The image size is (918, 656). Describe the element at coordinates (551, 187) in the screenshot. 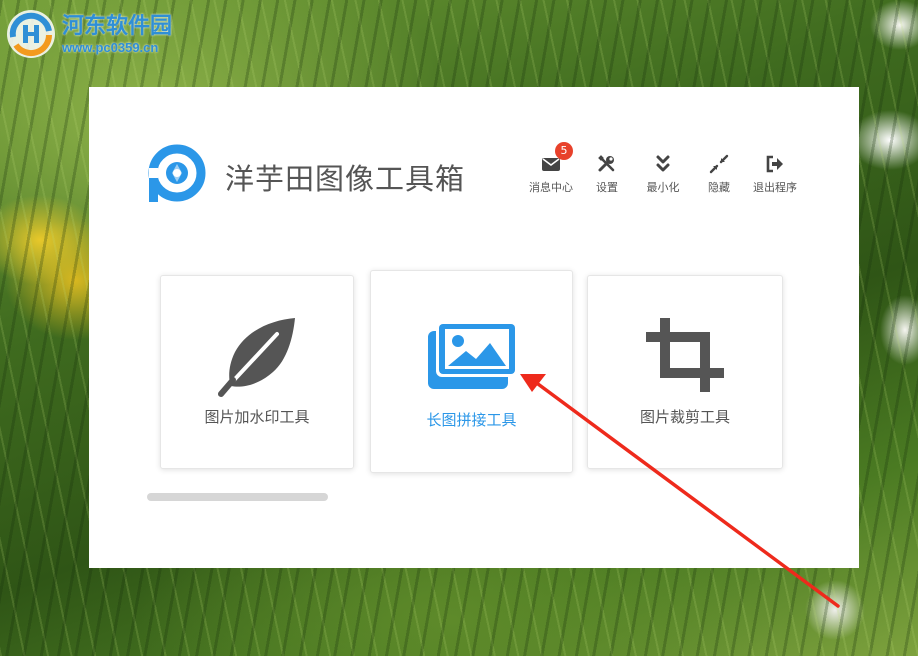

I see `message-center-label: 消息中心` at that location.